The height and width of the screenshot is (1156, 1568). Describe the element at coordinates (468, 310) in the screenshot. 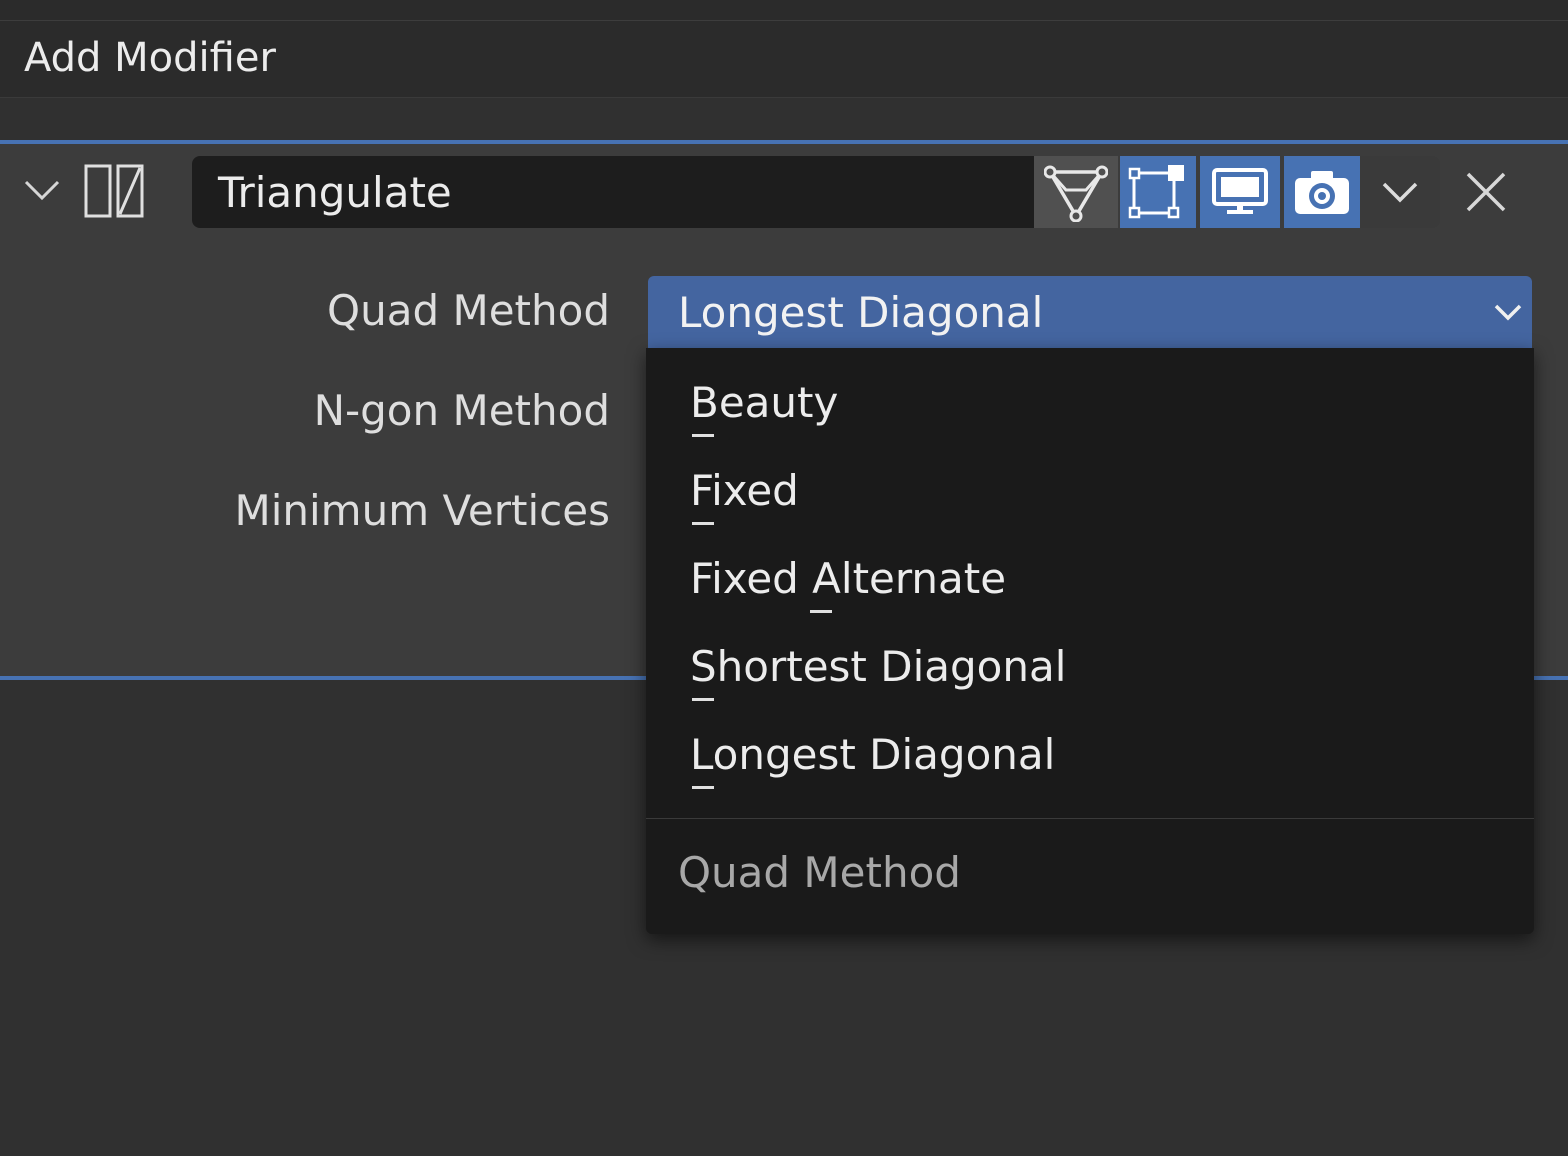

I see `quad-method-label: Quad Method` at that location.